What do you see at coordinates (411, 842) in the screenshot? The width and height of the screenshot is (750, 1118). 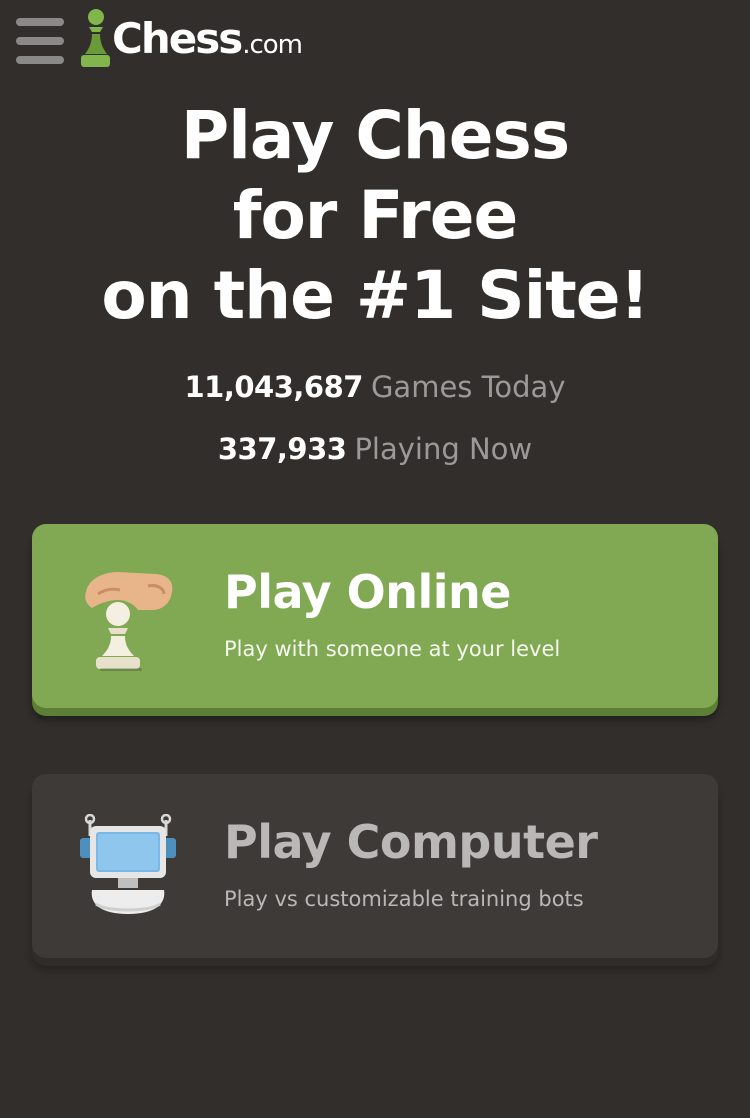 I see `play-computer-title: Play Computer` at bounding box center [411, 842].